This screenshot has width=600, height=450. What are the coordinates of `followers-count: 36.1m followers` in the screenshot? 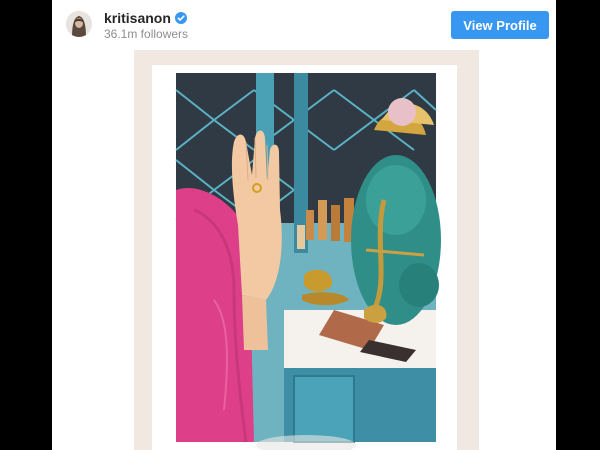 It's located at (146, 34).